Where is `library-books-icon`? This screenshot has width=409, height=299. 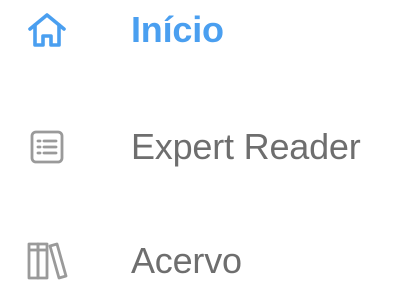
library-books-icon is located at coordinates (47, 261).